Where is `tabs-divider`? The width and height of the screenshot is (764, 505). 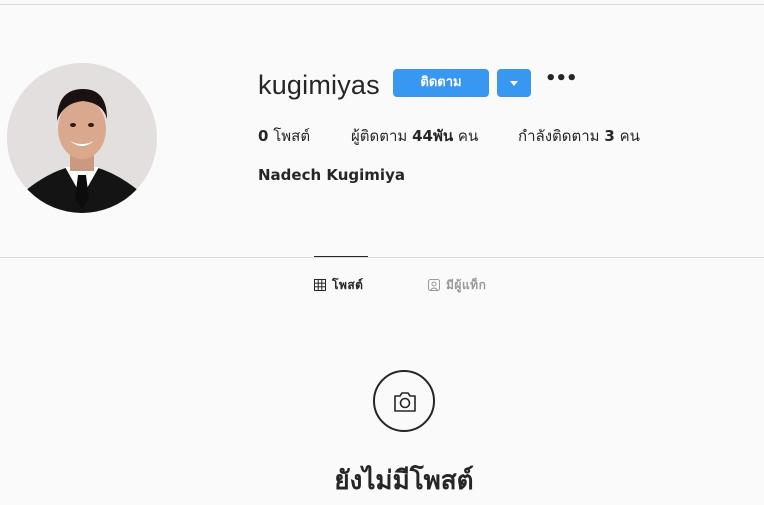 tabs-divider is located at coordinates (382, 257).